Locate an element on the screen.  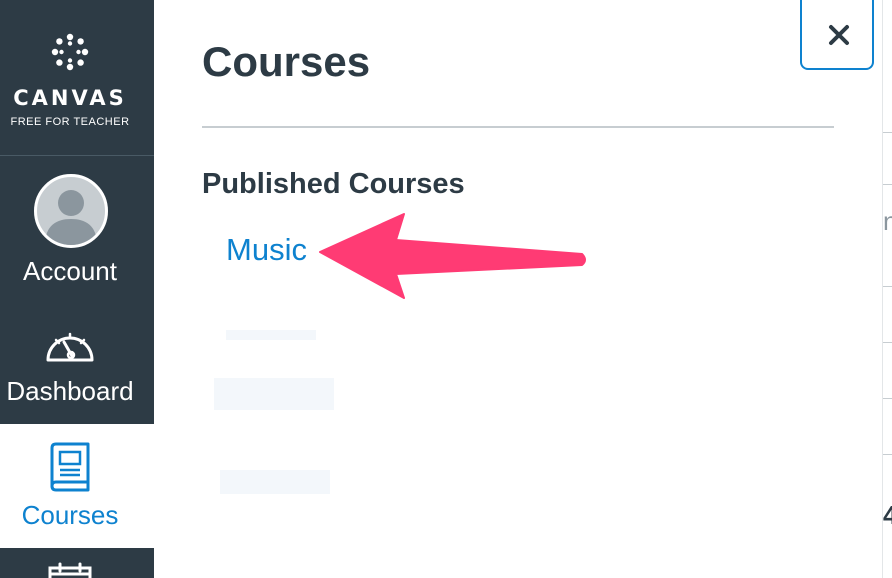
nav-label-account: Account is located at coordinates (70, 271).